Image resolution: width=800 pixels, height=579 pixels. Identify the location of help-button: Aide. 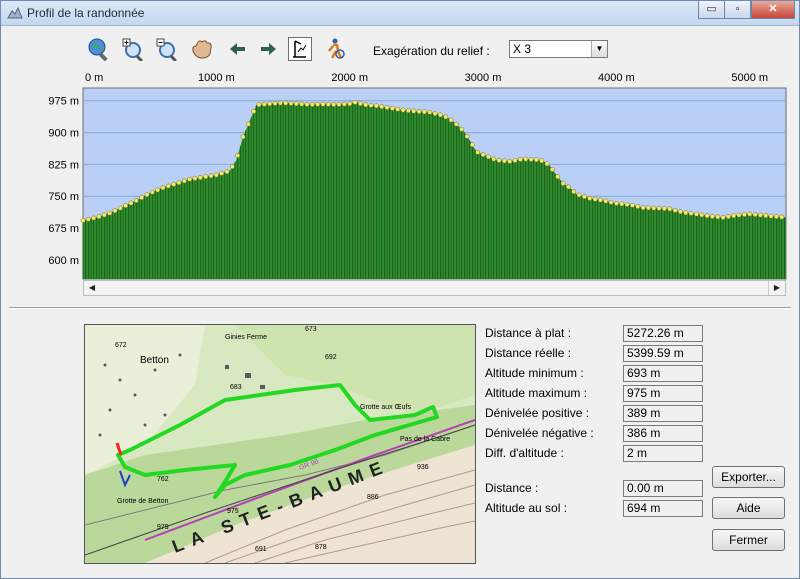
(748, 508).